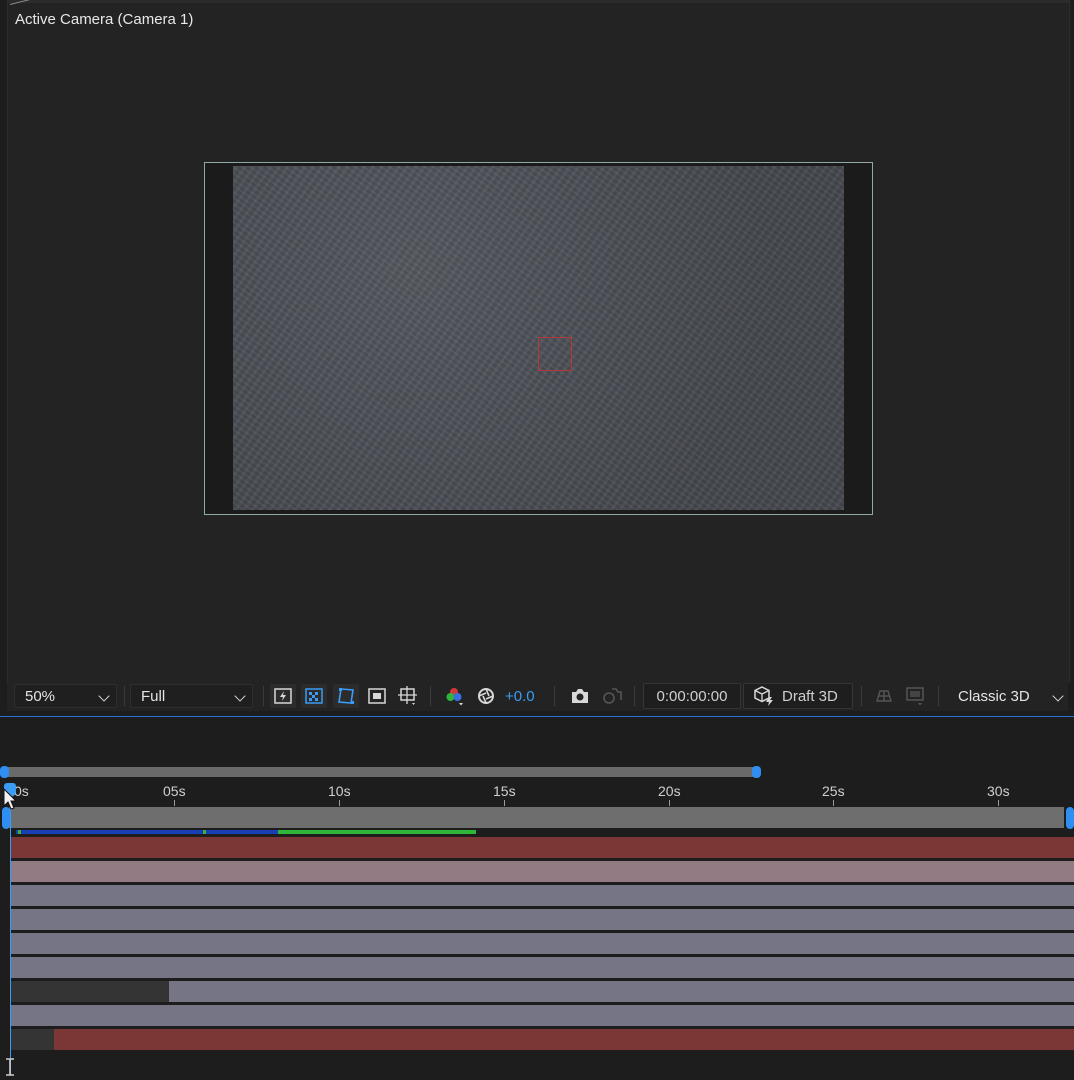  Describe the element at coordinates (40, 696) in the screenshot. I see `magnification-value: 50%` at that location.